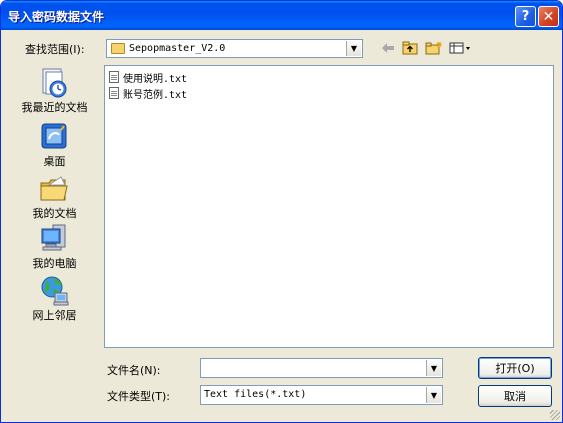  Describe the element at coordinates (321, 395) in the screenshot. I see `file-type-select: Text files(*.txt) ▼` at that location.